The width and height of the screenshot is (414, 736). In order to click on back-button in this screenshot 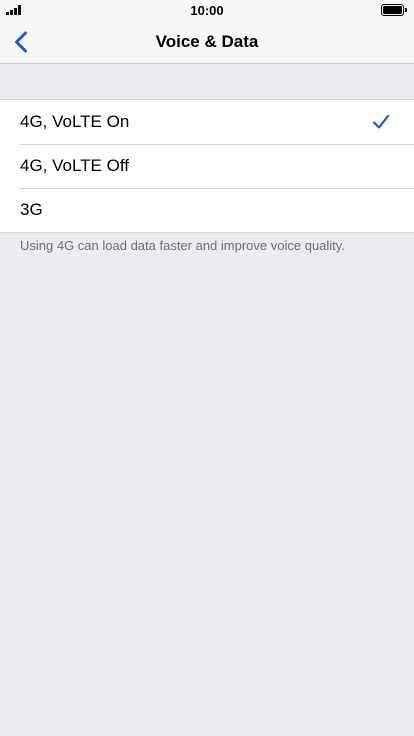, I will do `click(21, 42)`.